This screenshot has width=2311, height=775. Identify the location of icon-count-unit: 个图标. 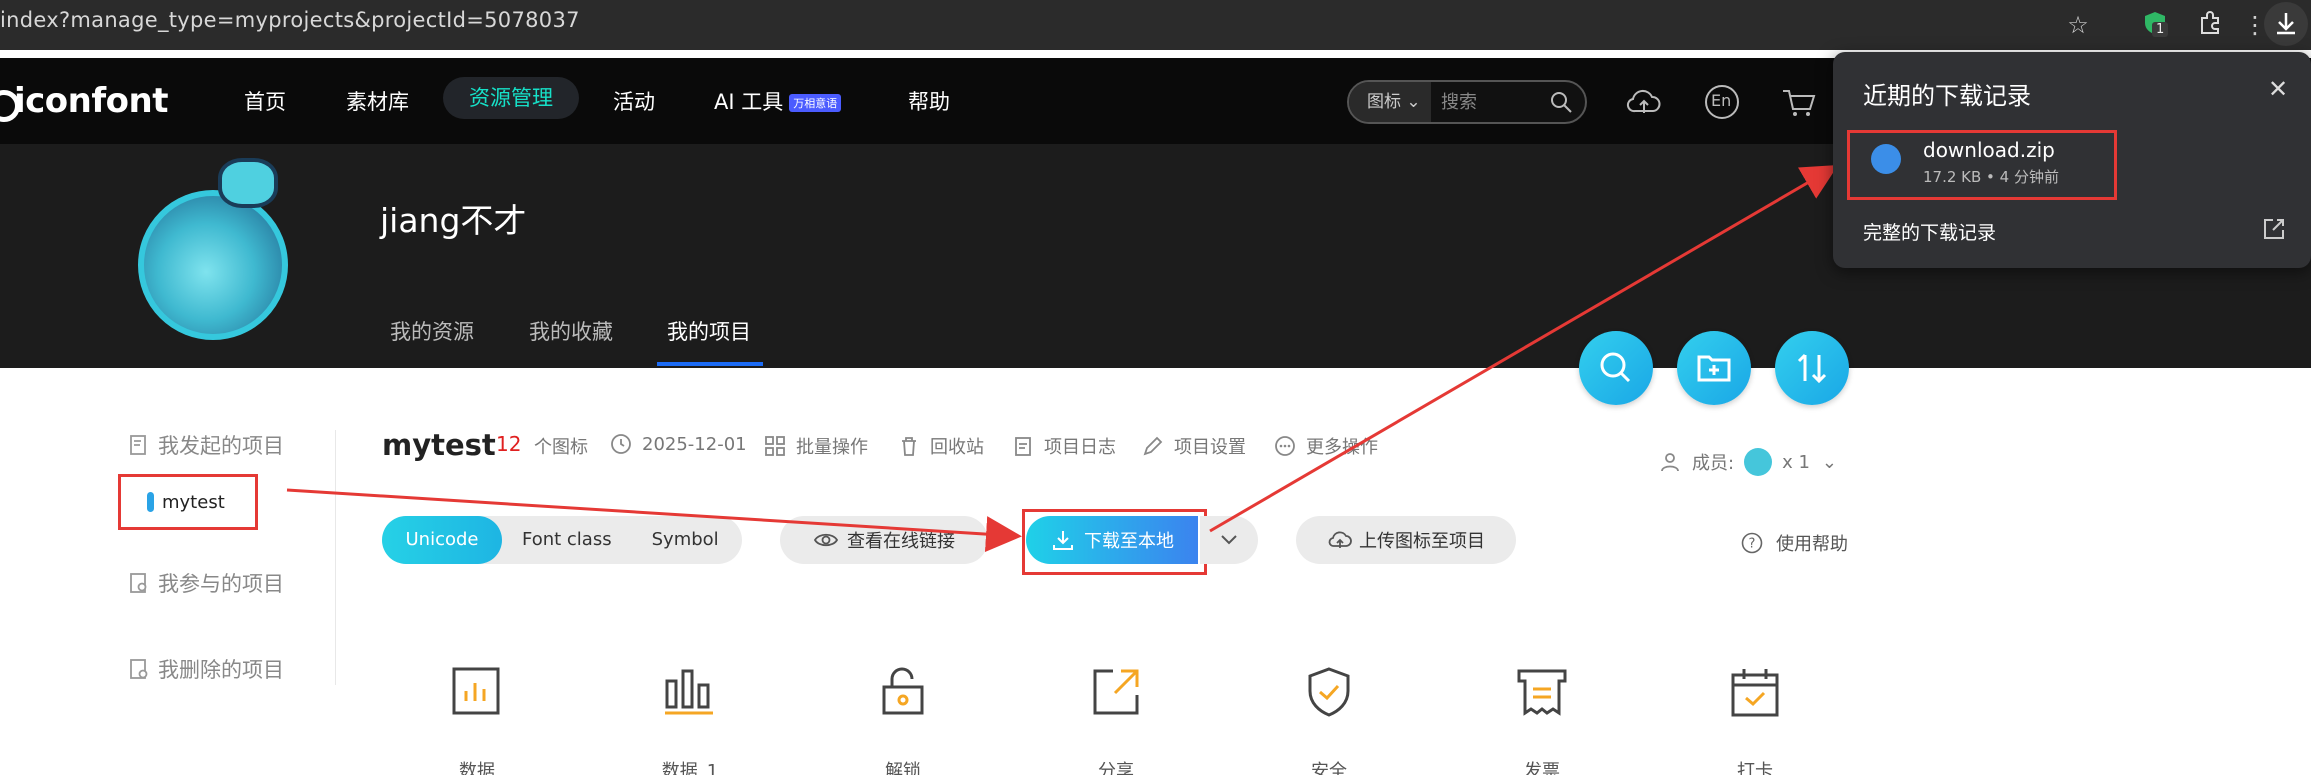
(561, 447).